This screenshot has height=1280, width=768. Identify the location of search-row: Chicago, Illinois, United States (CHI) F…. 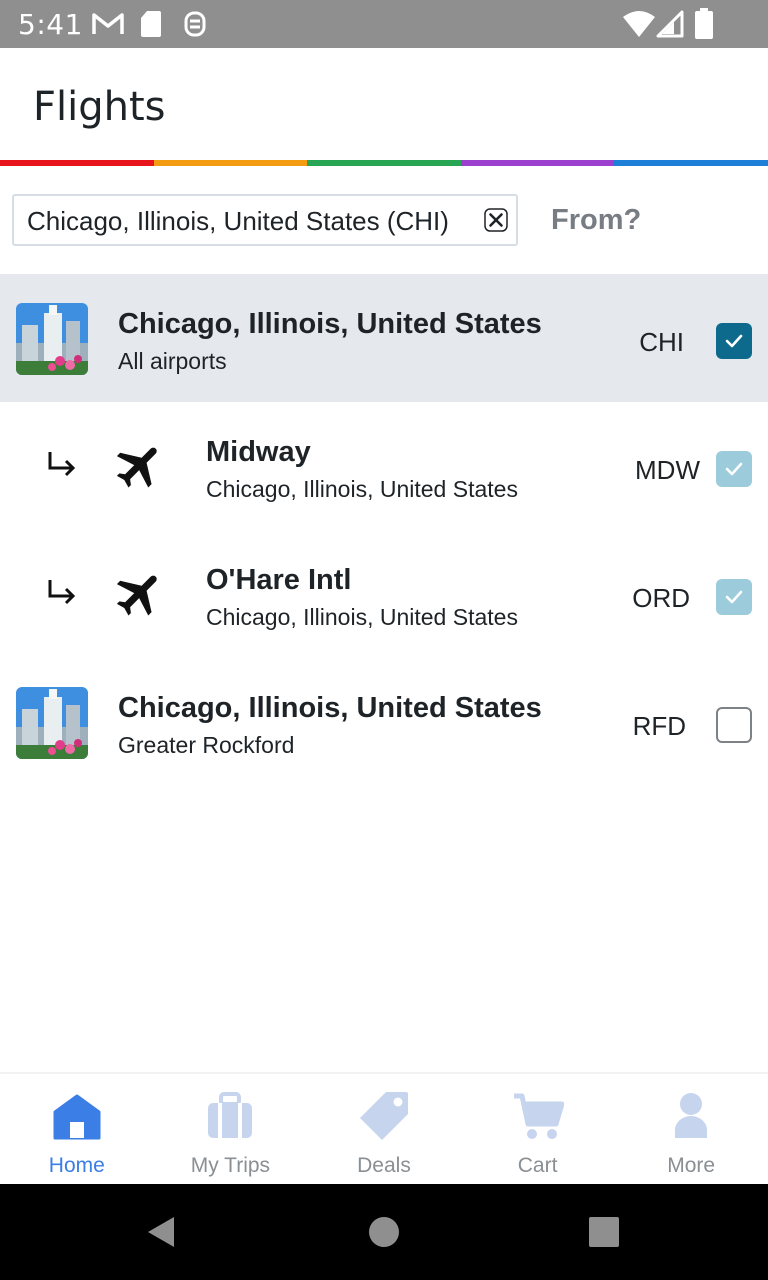
(384, 220).